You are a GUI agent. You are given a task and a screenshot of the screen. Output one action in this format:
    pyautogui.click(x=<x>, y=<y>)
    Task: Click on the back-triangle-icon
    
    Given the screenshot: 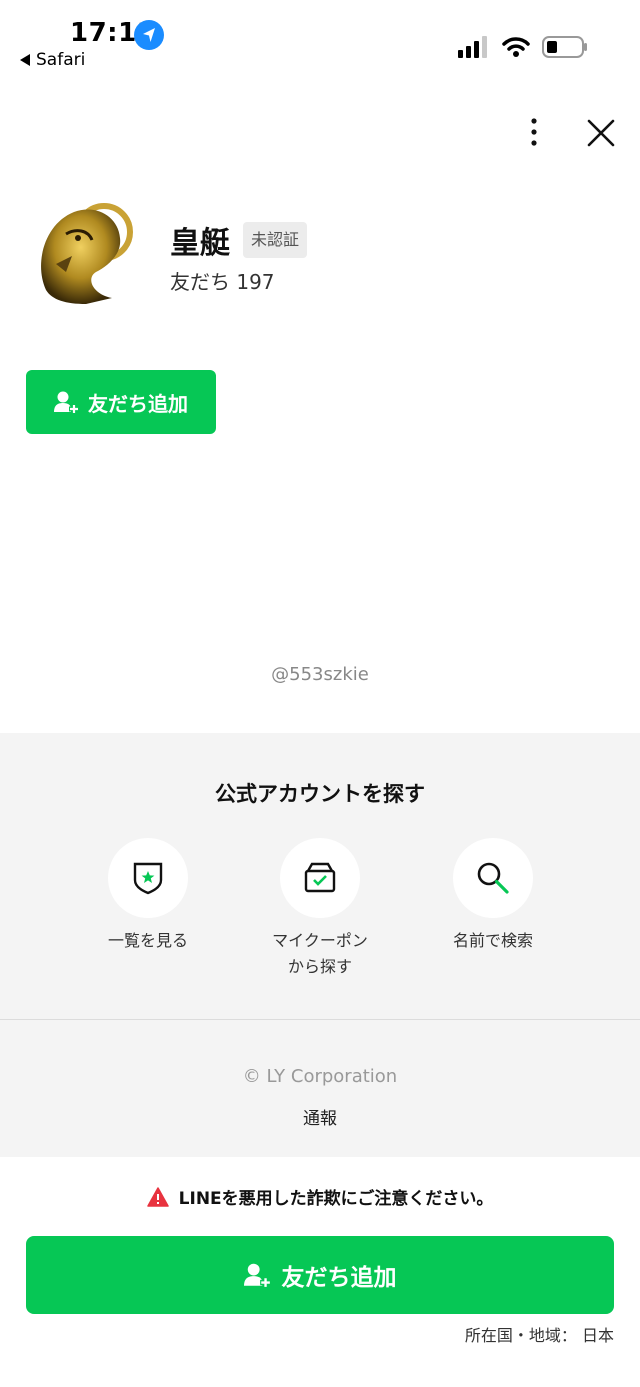 What is the action you would take?
    pyautogui.click(x=25, y=60)
    